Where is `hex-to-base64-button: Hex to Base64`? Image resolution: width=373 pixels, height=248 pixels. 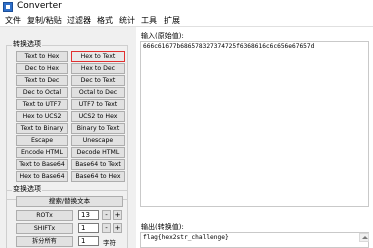
hex-to-base64-button: Hex to Base64 is located at coordinates (42, 176).